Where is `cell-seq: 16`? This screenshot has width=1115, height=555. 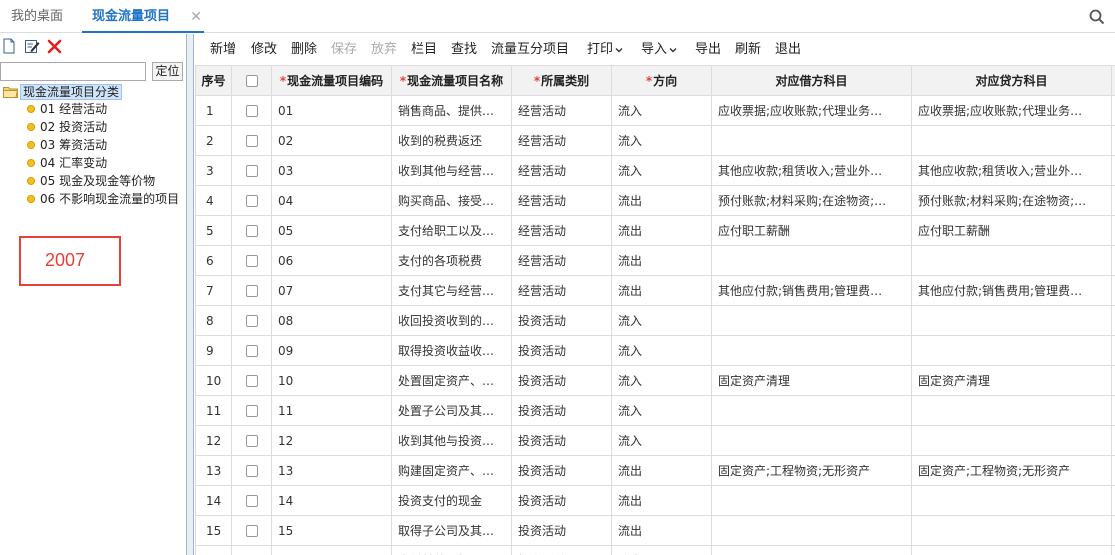 cell-seq: 16 is located at coordinates (213, 550).